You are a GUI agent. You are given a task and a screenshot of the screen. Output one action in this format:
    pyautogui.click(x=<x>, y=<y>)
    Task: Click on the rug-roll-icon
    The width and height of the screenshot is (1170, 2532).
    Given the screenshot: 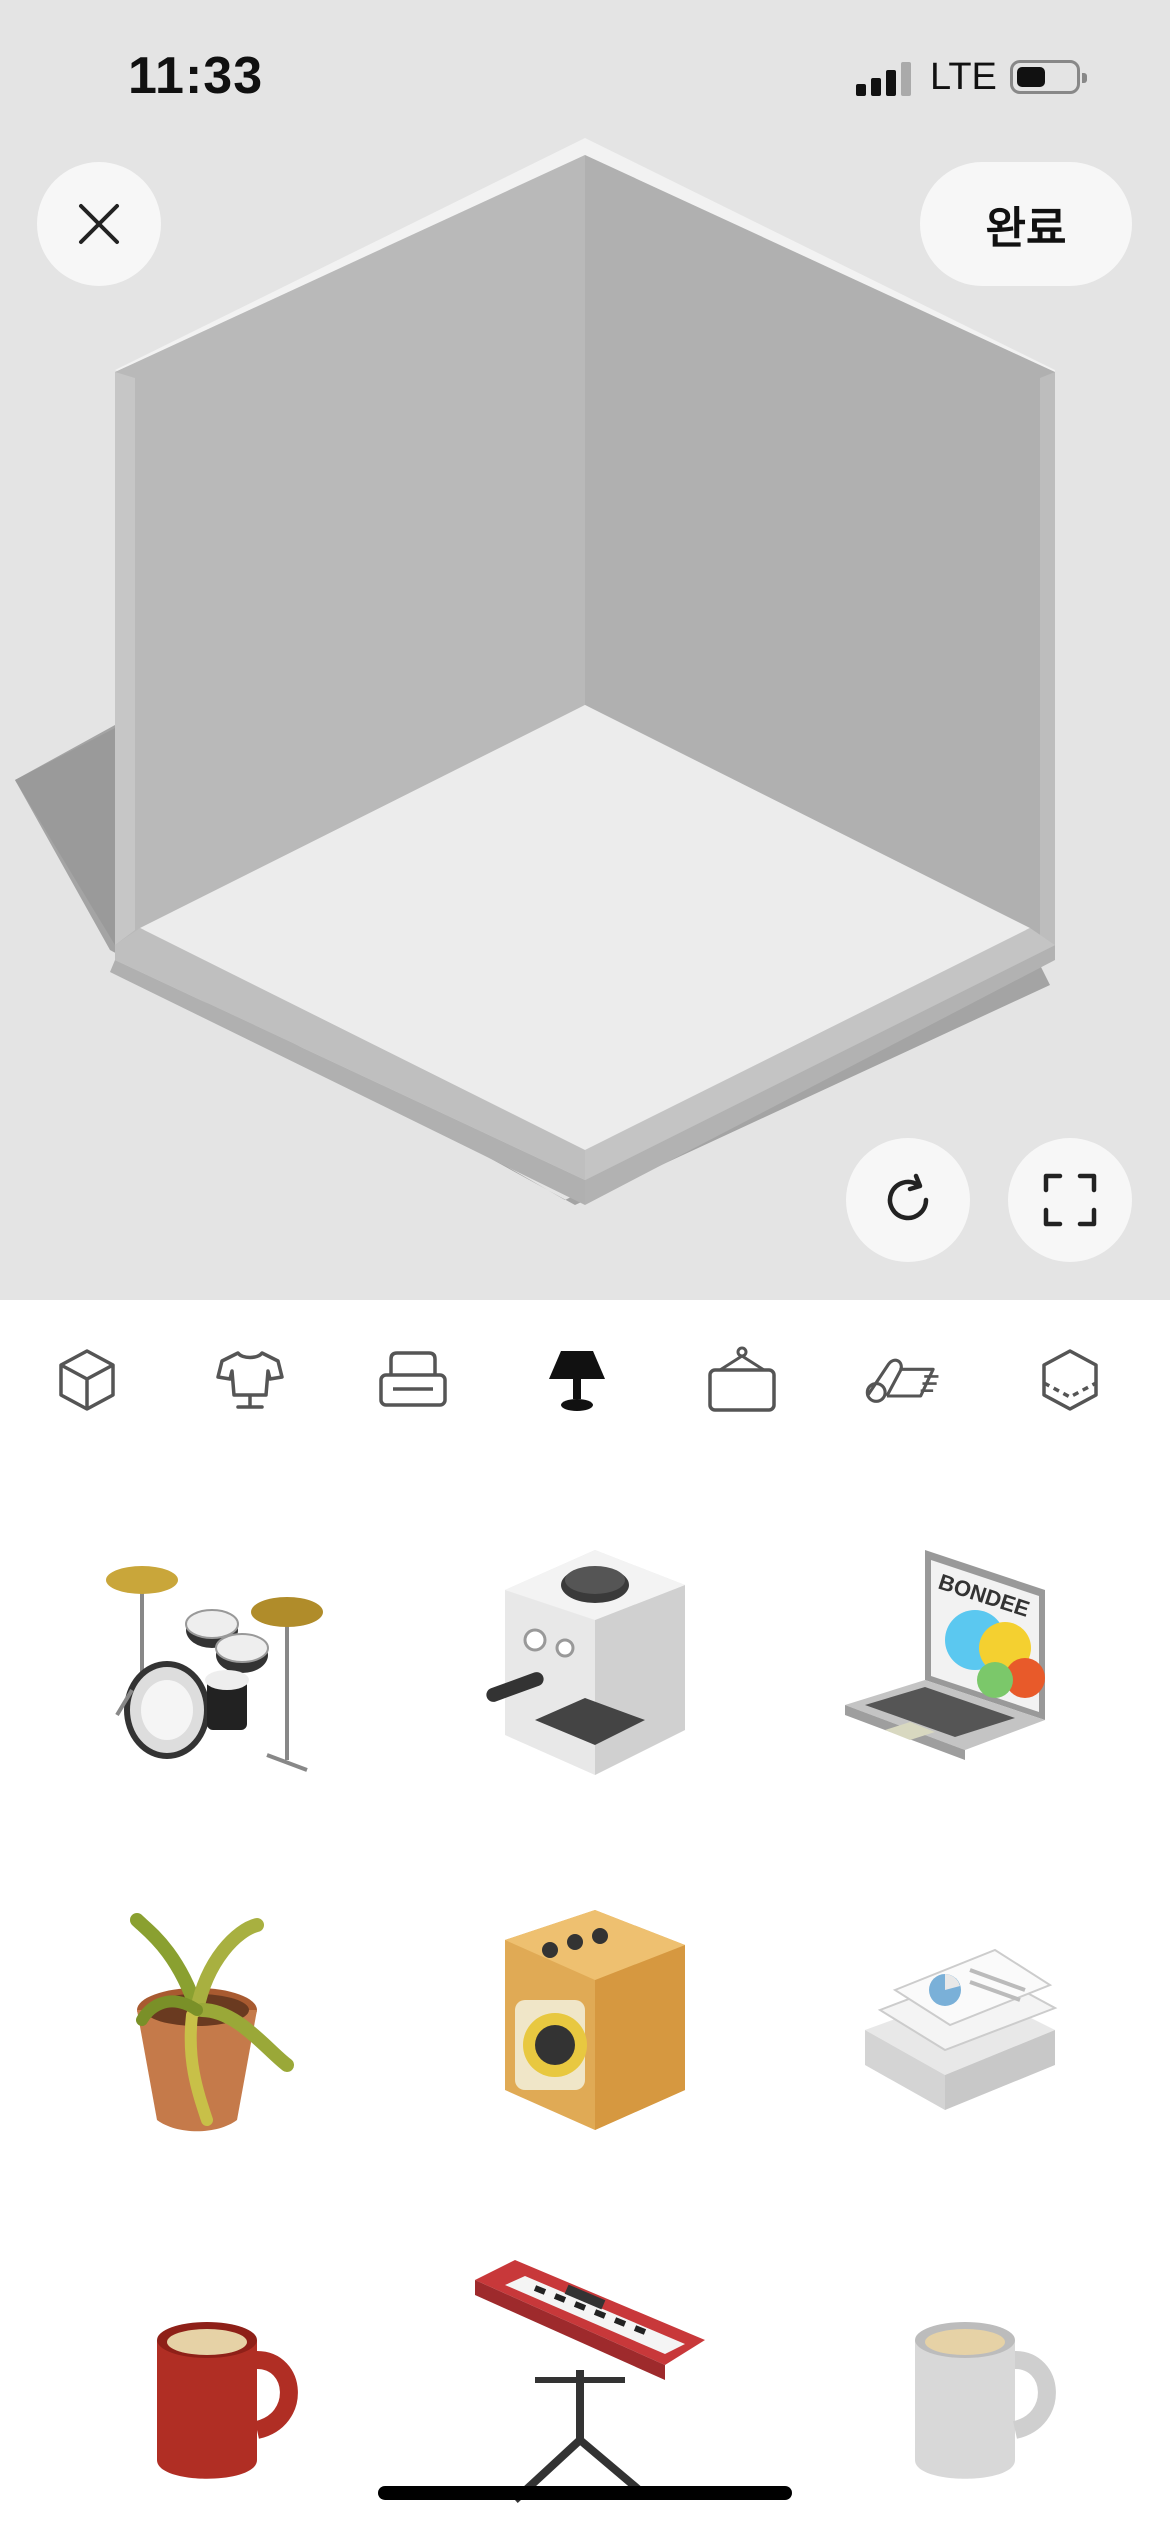 What is the action you would take?
    pyautogui.click(x=902, y=1380)
    